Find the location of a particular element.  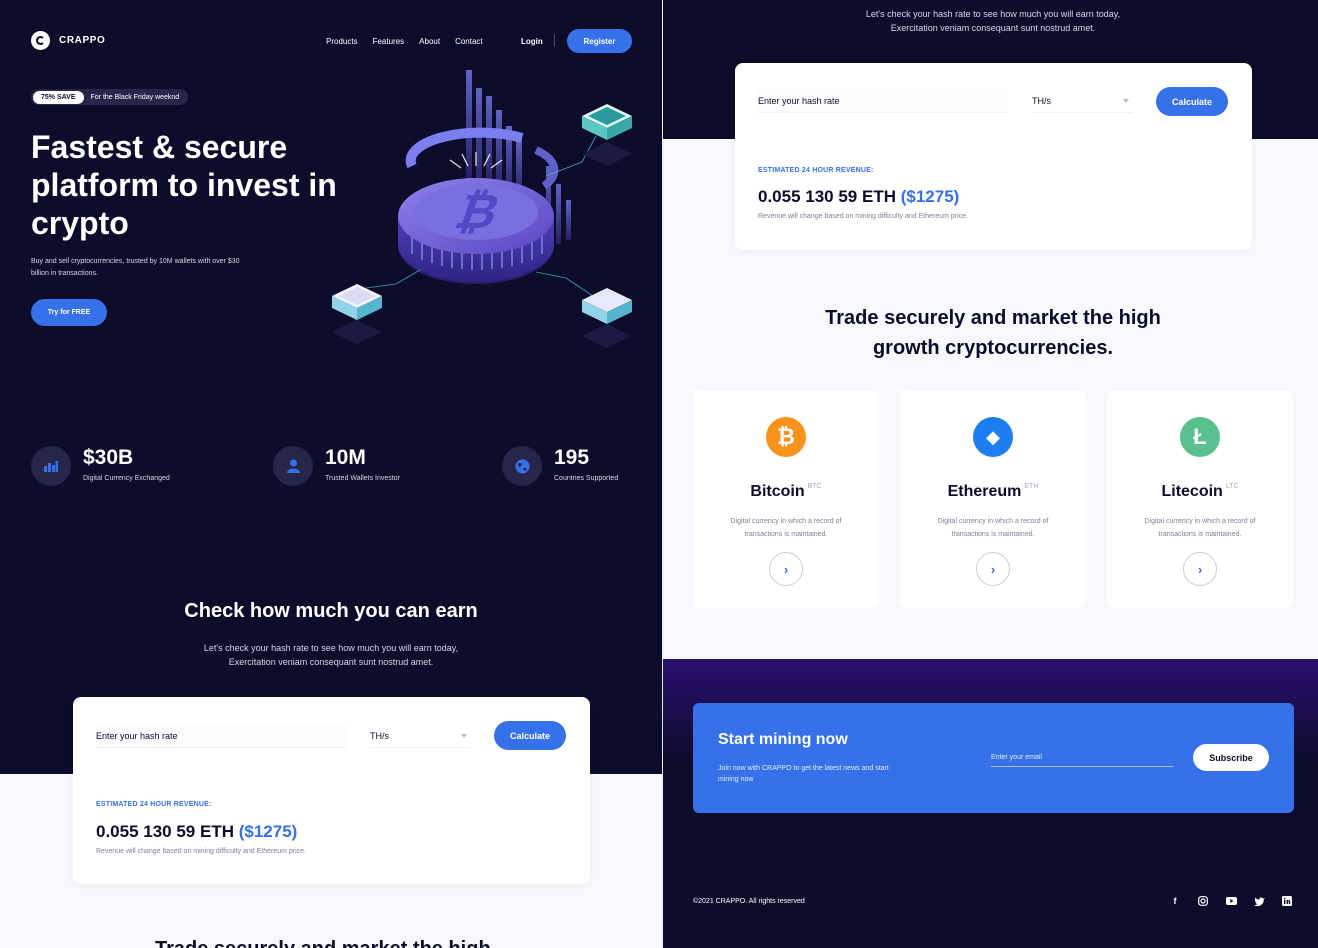

hero-crypto-illustration: ₿ is located at coordinates (482, 209).